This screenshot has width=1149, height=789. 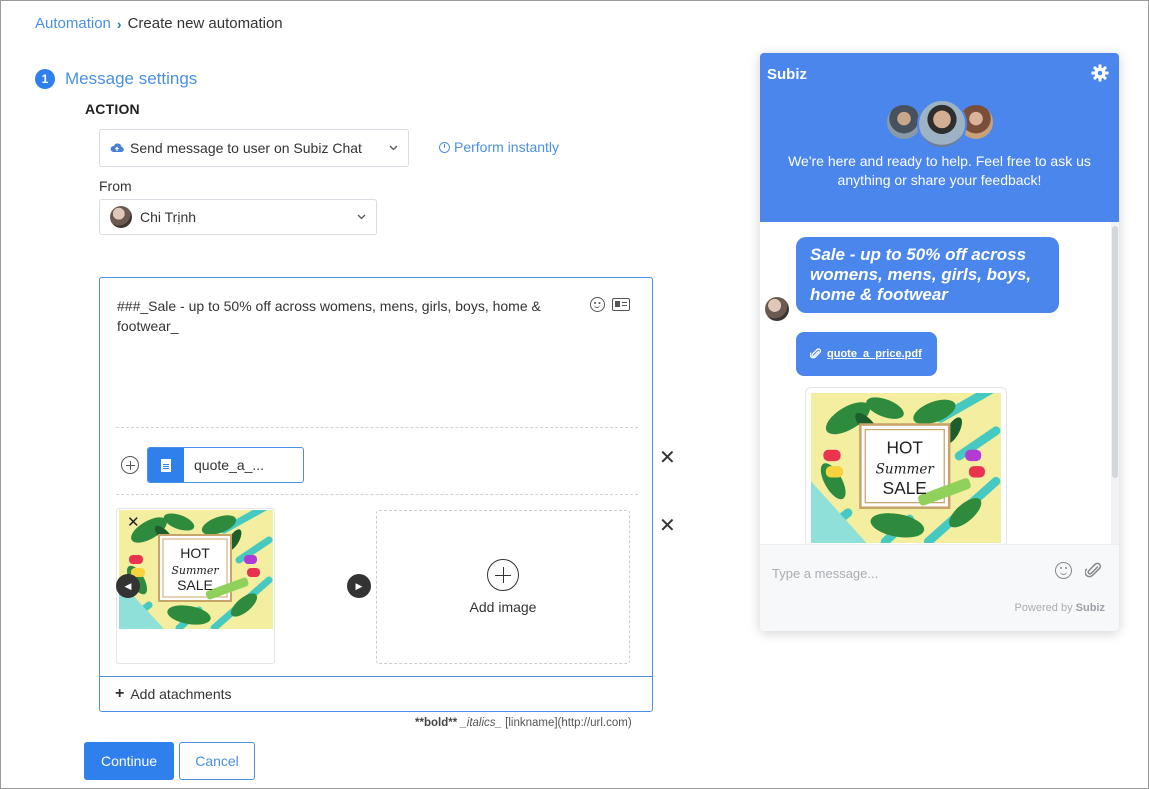 What do you see at coordinates (112, 109) in the screenshot?
I see `action-label: ACTION` at bounding box center [112, 109].